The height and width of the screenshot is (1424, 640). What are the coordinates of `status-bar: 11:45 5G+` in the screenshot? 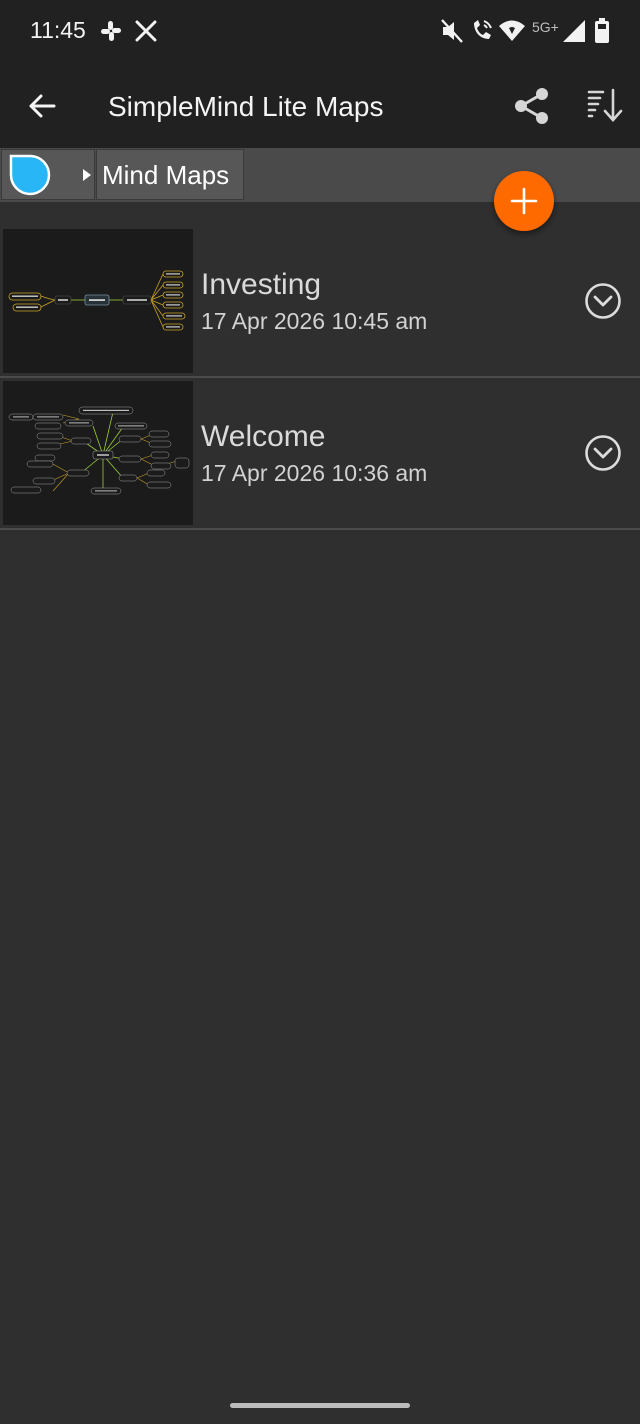 It's located at (320, 32).